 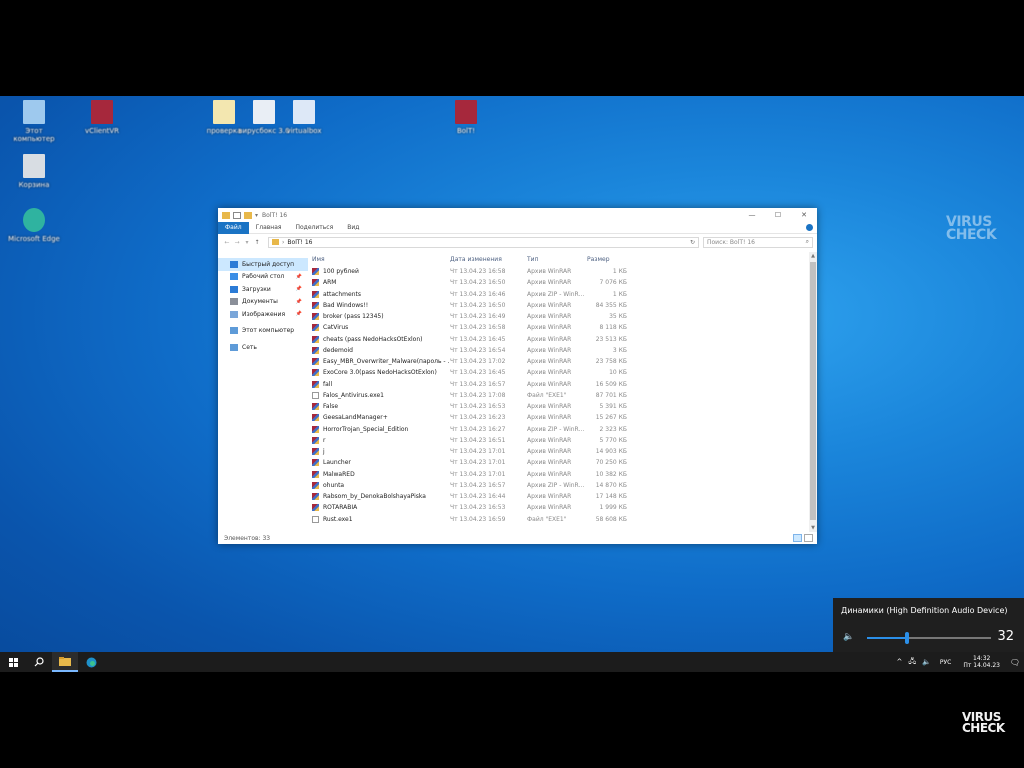 I want to click on language-indicator: РУС, so click(x=945, y=662).